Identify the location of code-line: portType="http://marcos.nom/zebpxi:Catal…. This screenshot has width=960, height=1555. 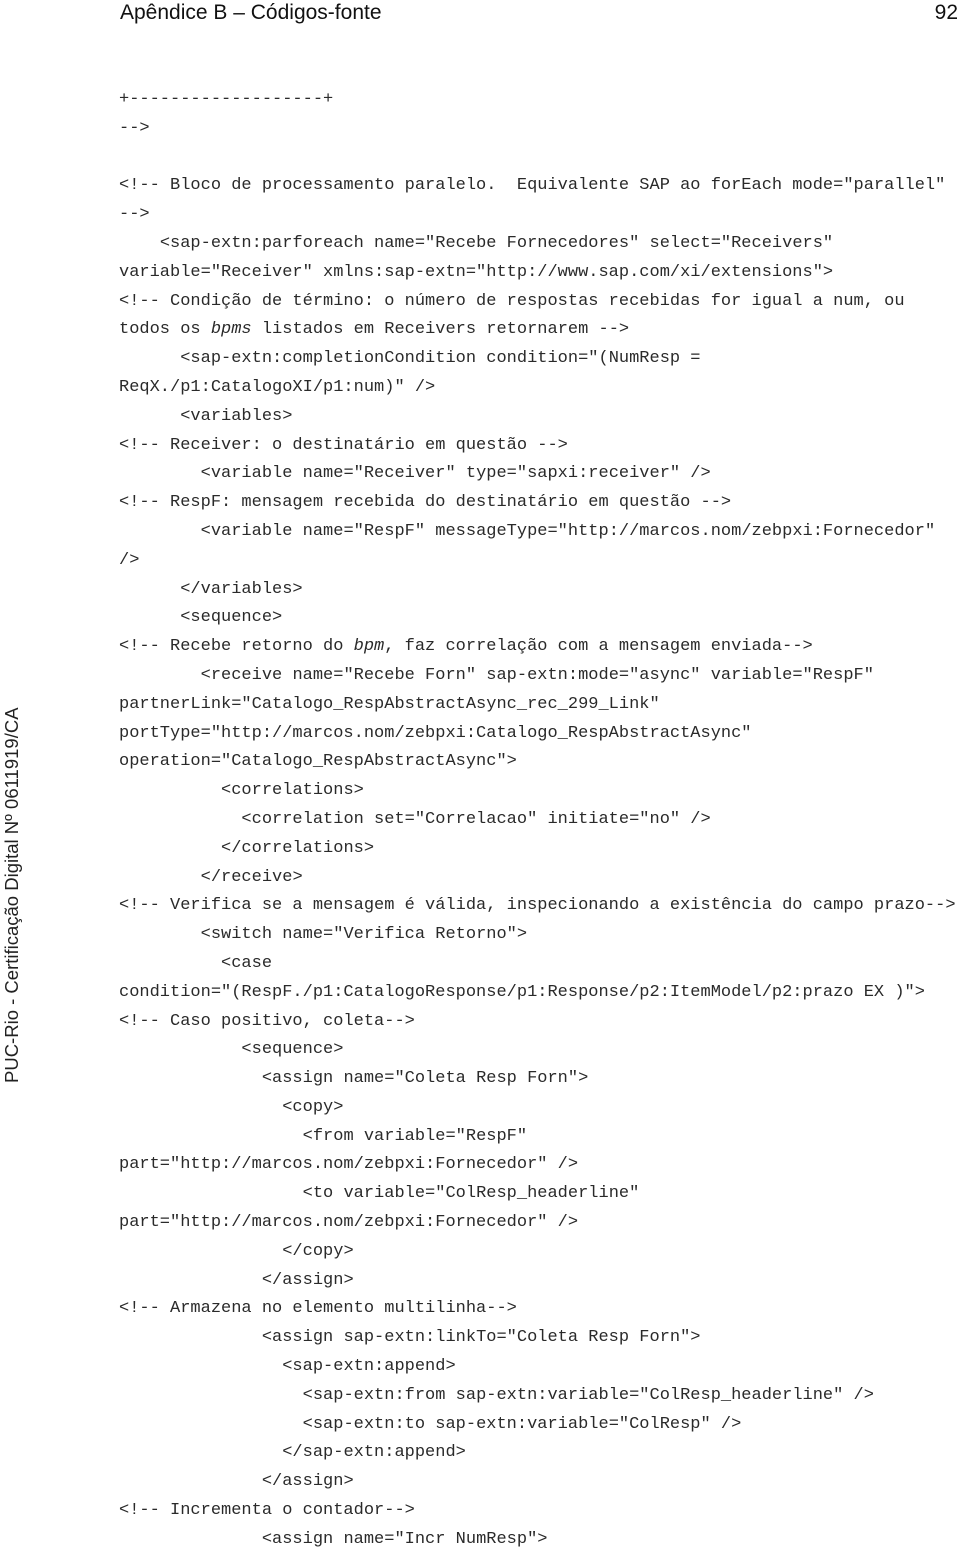
(539, 734).